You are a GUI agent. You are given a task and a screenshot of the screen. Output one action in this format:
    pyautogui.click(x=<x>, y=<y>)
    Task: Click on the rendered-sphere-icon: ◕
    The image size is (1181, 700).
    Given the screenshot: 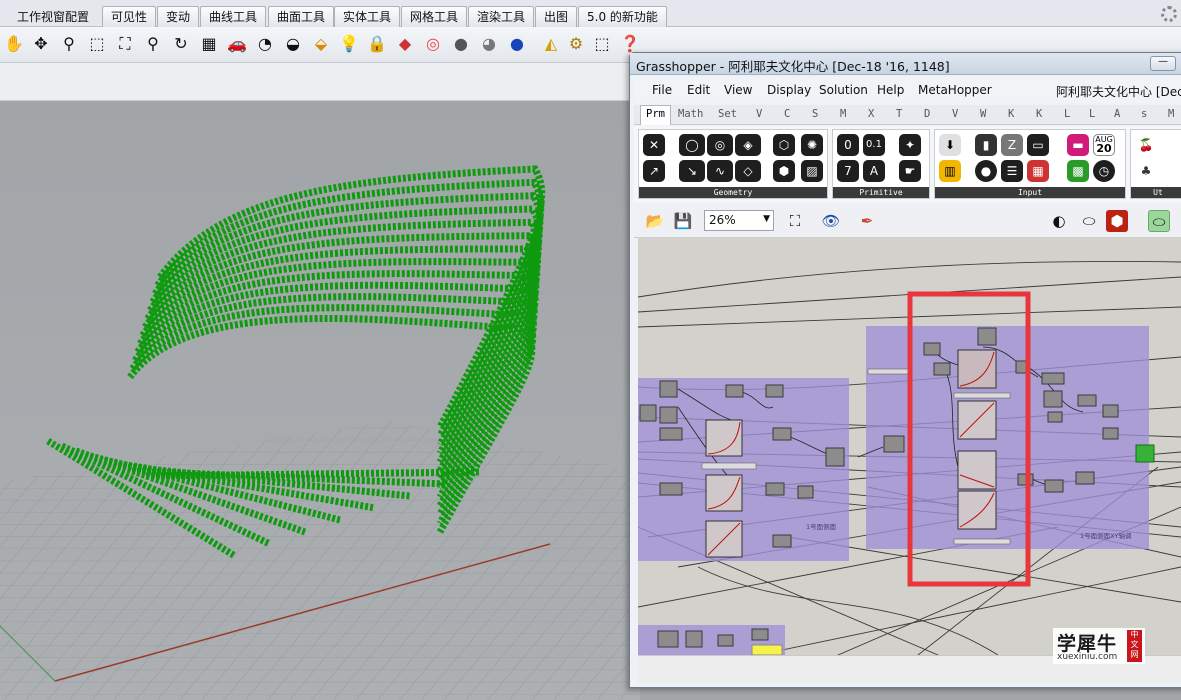 What is the action you would take?
    pyautogui.click(x=489, y=44)
    